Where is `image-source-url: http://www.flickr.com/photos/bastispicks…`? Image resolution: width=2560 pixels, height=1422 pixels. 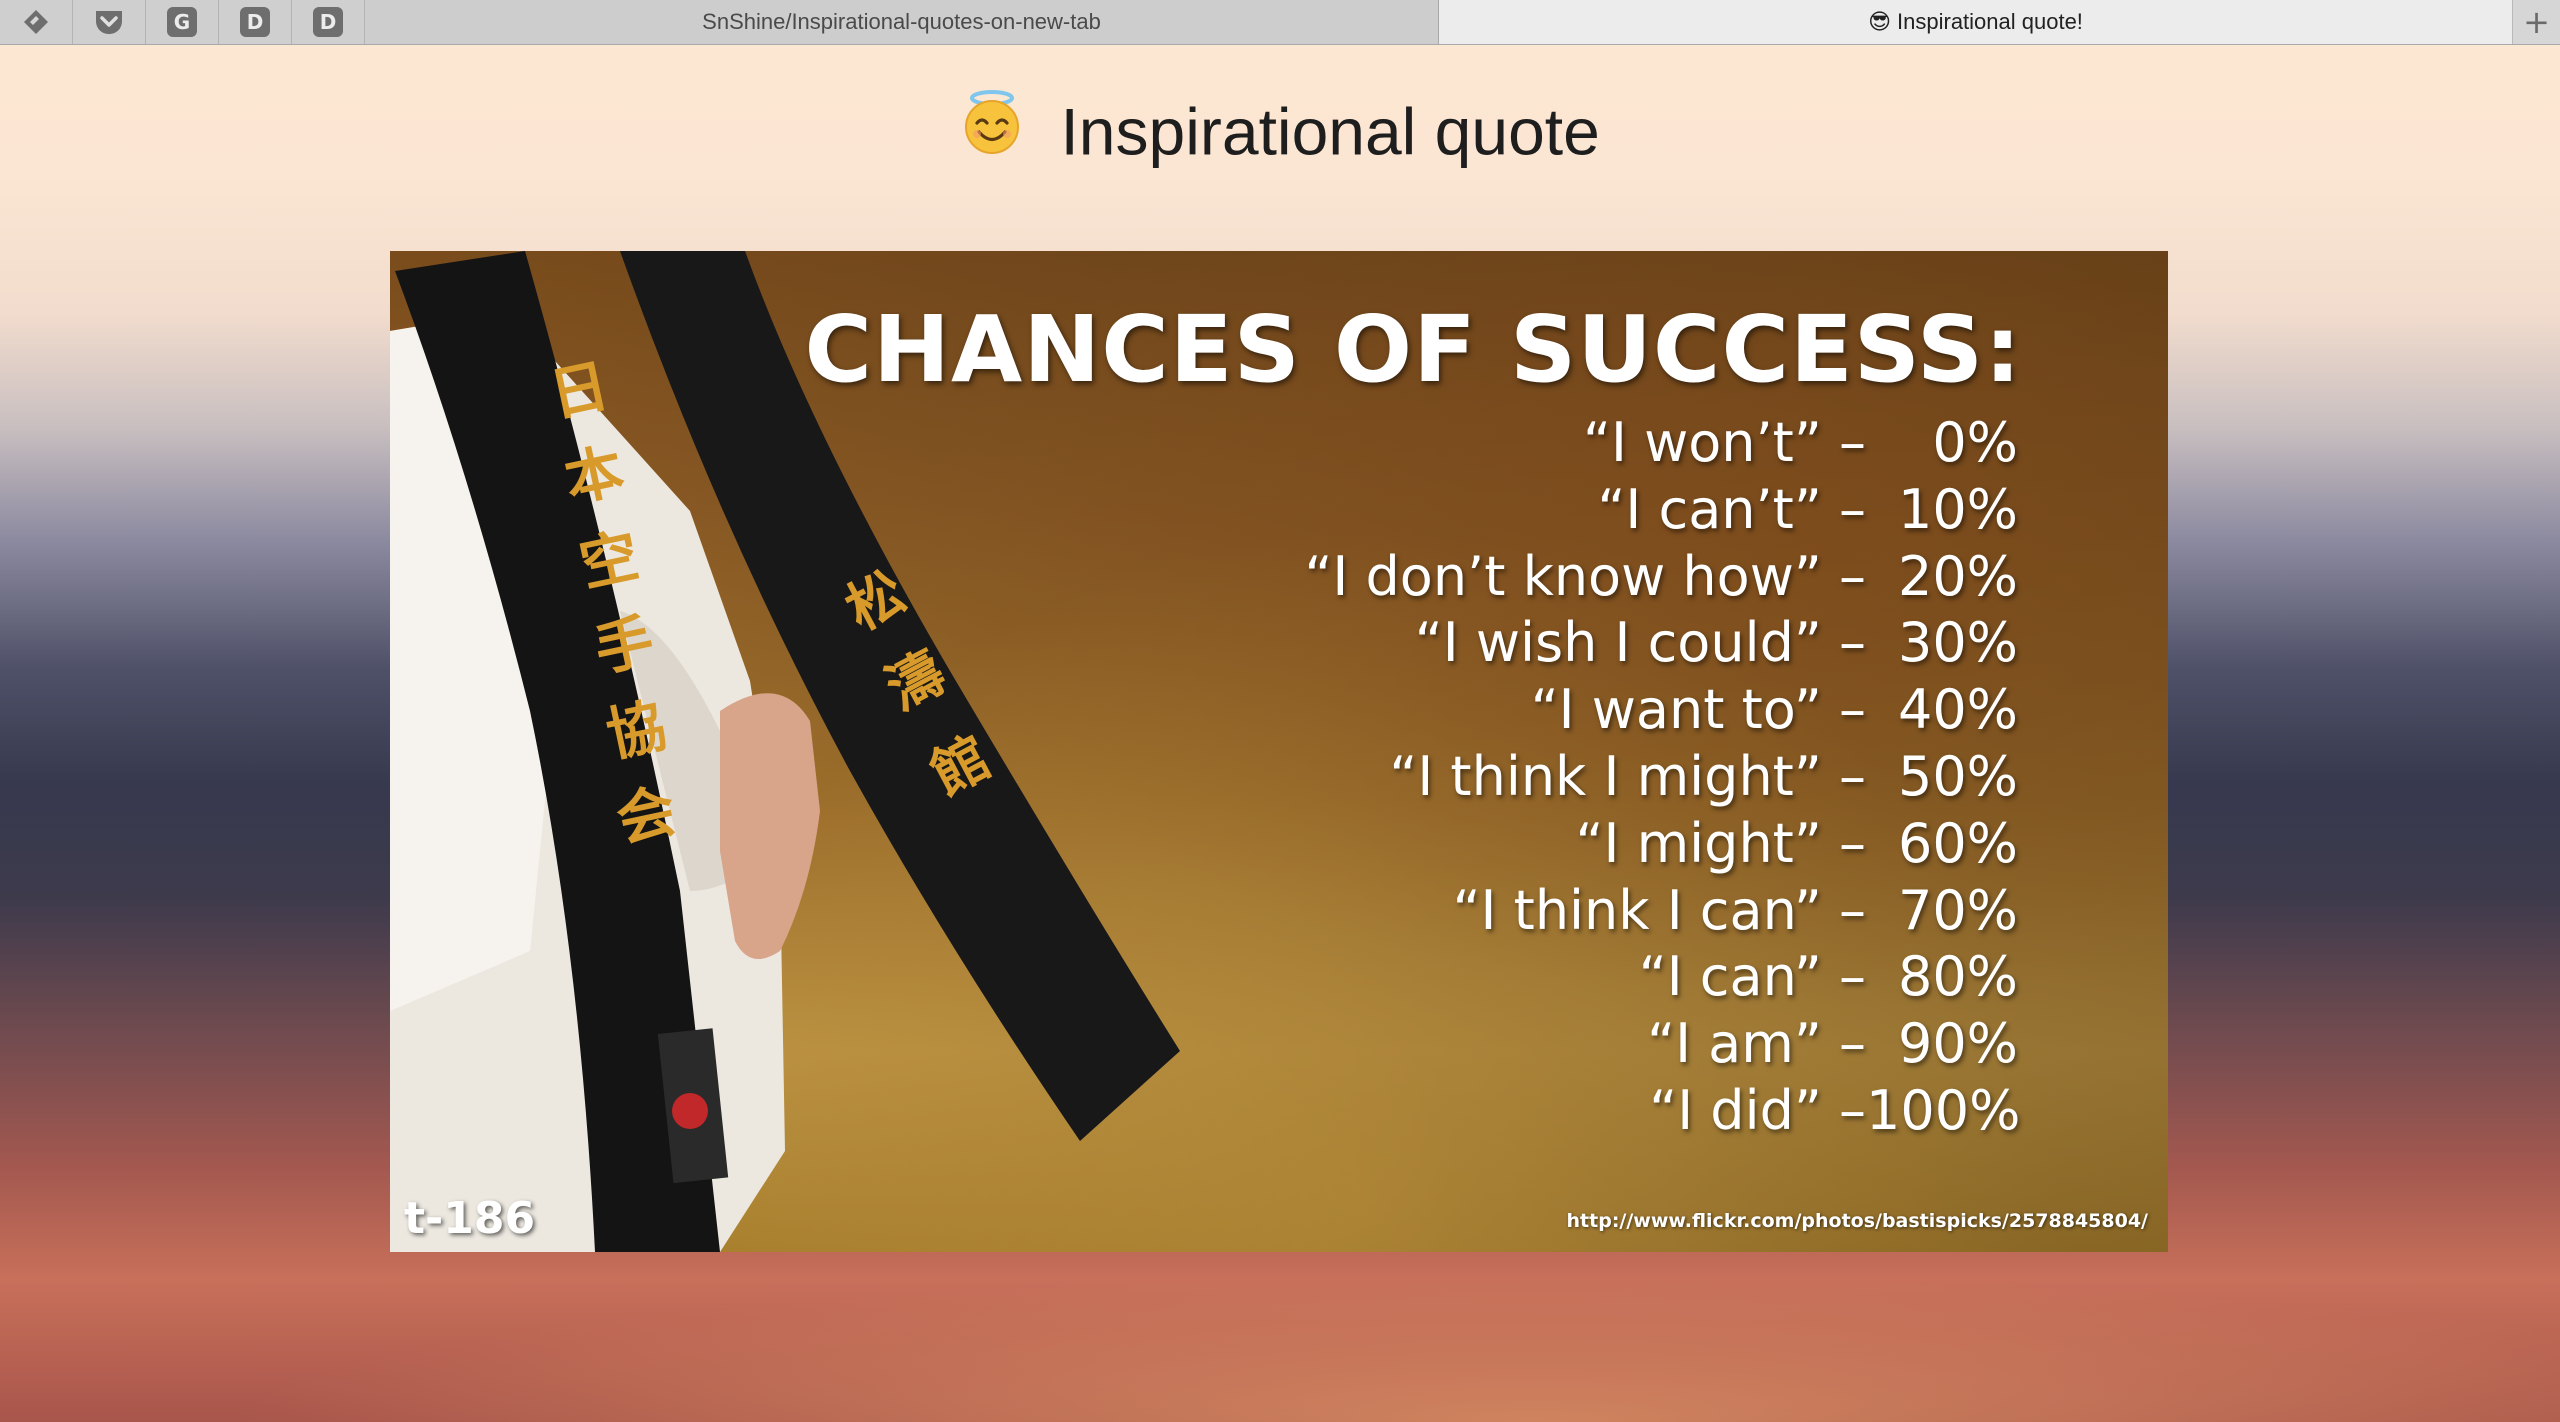
image-source-url: http://www.flickr.com/photos/bastispicks… is located at coordinates (1857, 1221).